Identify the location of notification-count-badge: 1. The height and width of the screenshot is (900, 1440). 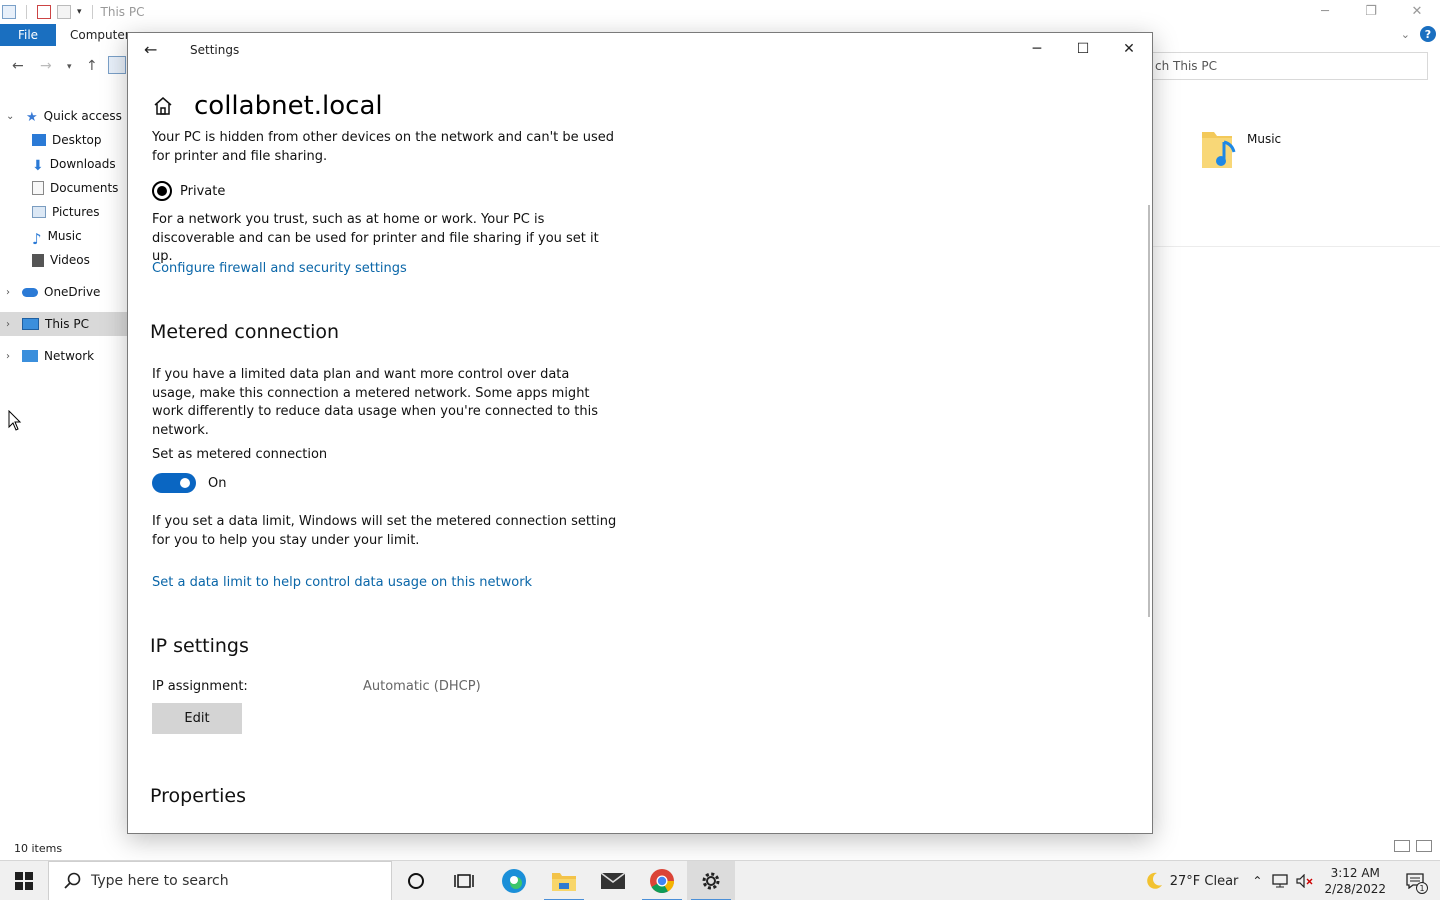
(1422, 888).